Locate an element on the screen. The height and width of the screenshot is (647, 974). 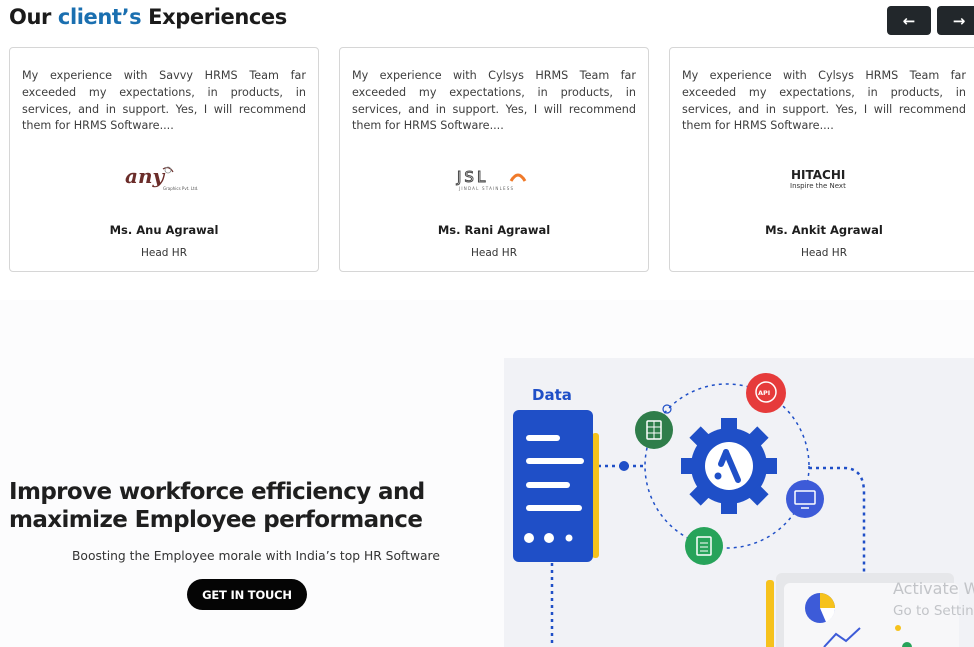
watermark-line2: Go to Settin is located at coordinates (933, 611).